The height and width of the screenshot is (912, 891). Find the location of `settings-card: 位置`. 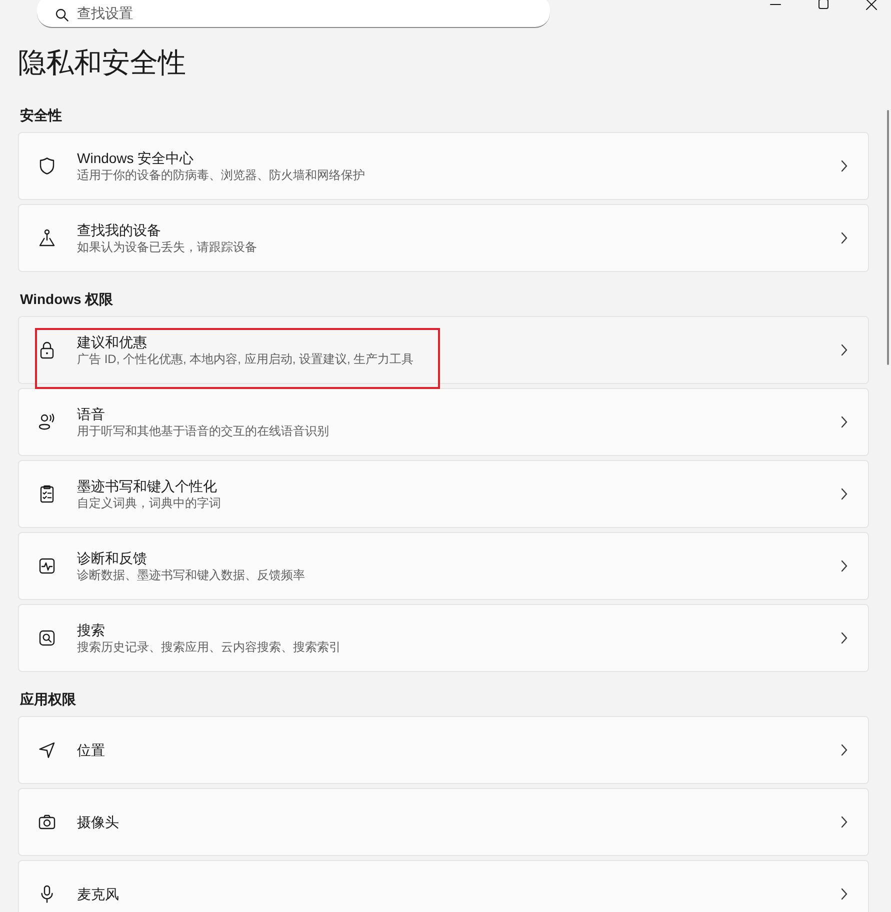

settings-card: 位置 is located at coordinates (443, 750).